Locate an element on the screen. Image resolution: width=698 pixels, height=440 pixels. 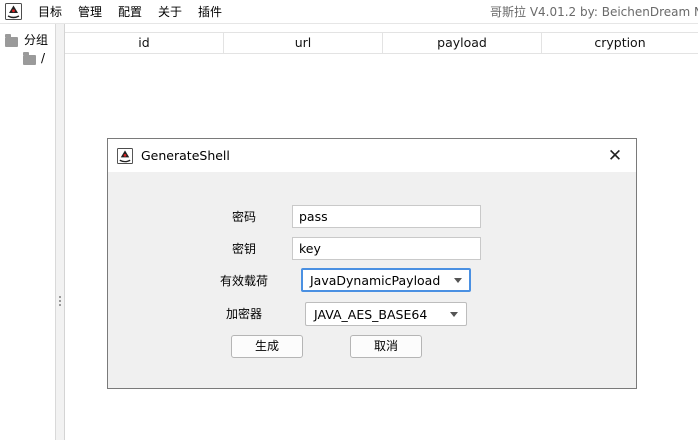
column-header-id: id is located at coordinates (144, 43).